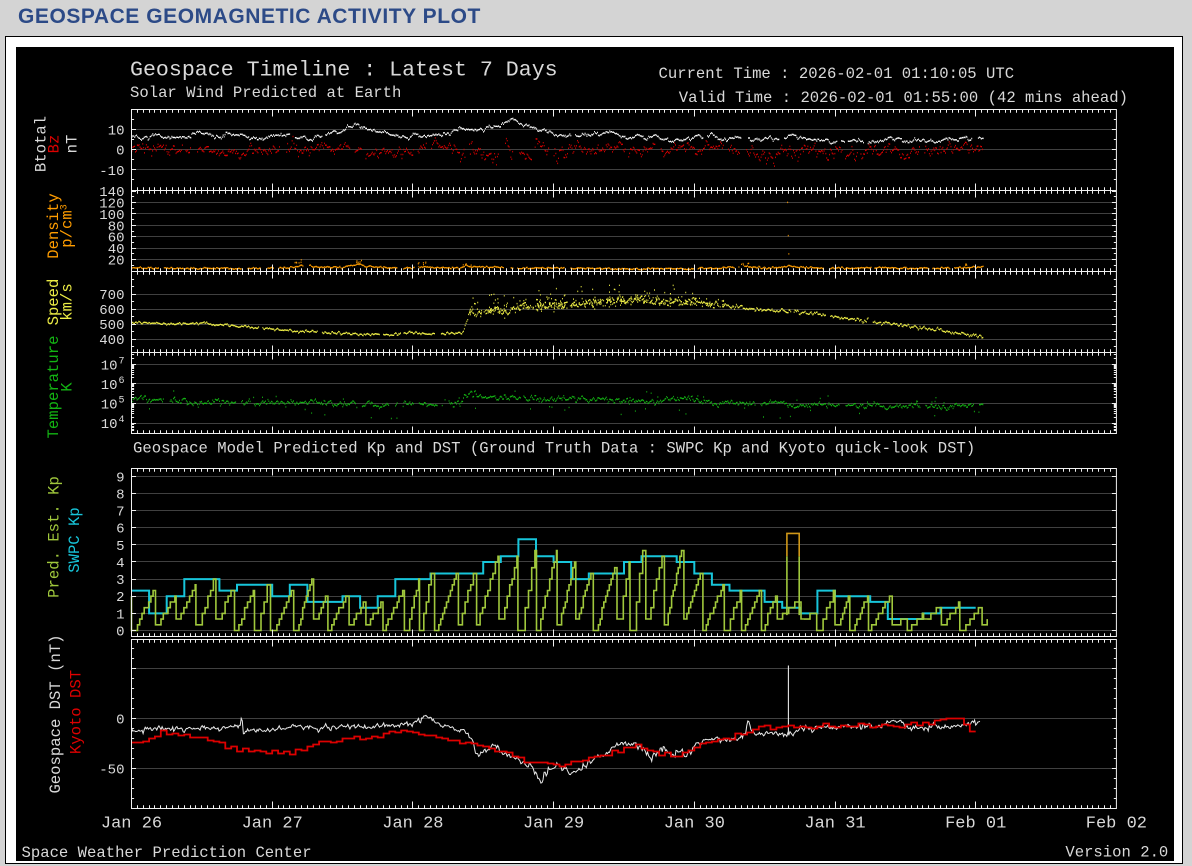 The height and width of the screenshot is (866, 1192). What do you see at coordinates (55, 144) in the screenshot?
I see `svg-text: Bz` at bounding box center [55, 144].